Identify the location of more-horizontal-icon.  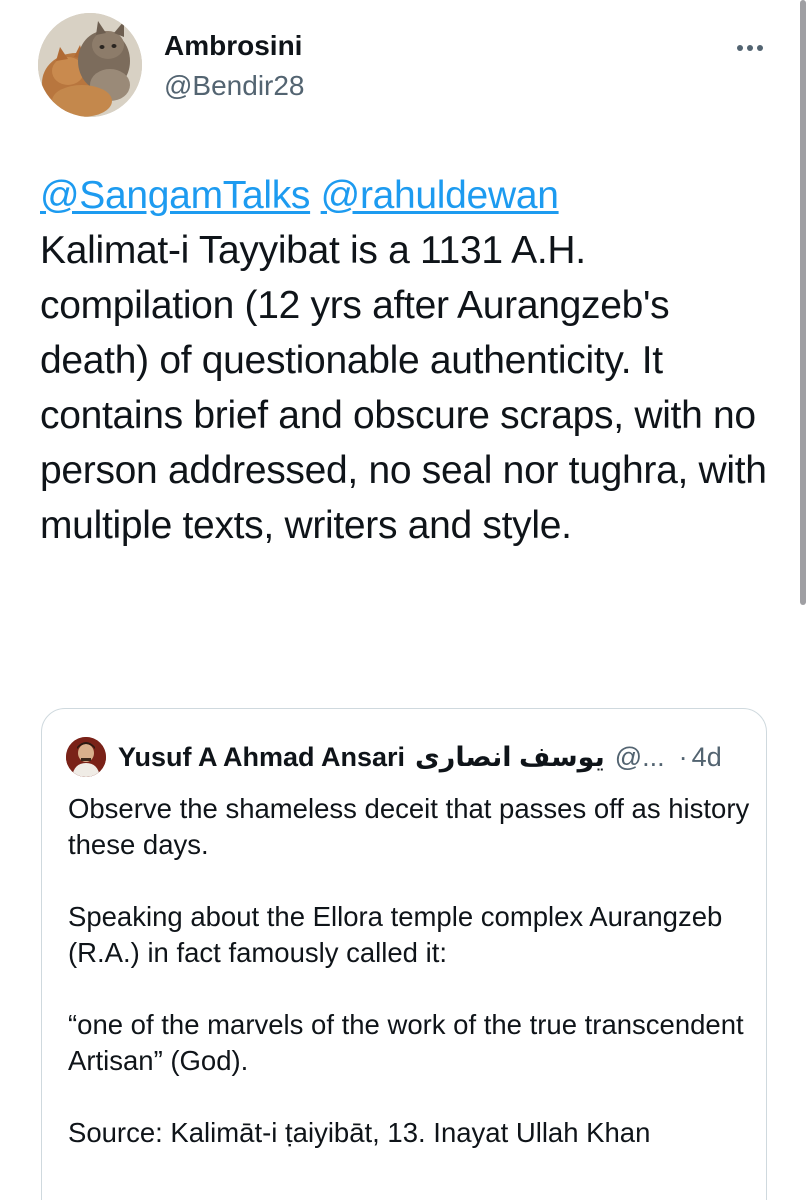
(750, 48).